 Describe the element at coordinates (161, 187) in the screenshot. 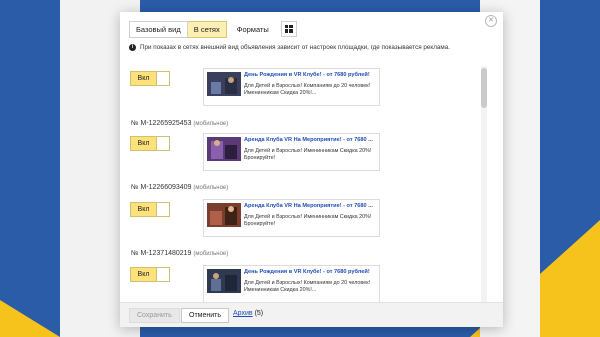

I see `ad-id-number: № M-12266093409` at that location.